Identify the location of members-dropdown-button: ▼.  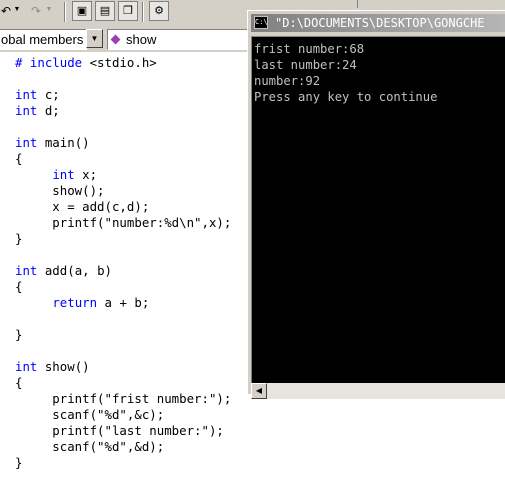
(94, 38).